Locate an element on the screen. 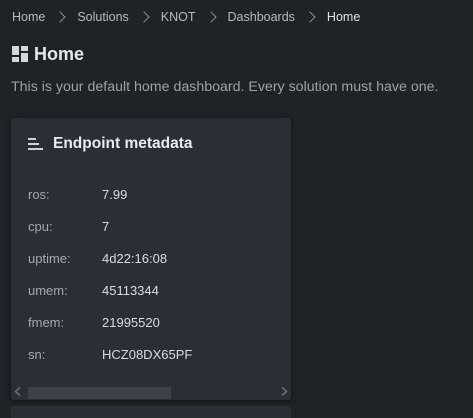 This screenshot has height=418, width=473. scroll-left-arrow-icon is located at coordinates (18, 391).